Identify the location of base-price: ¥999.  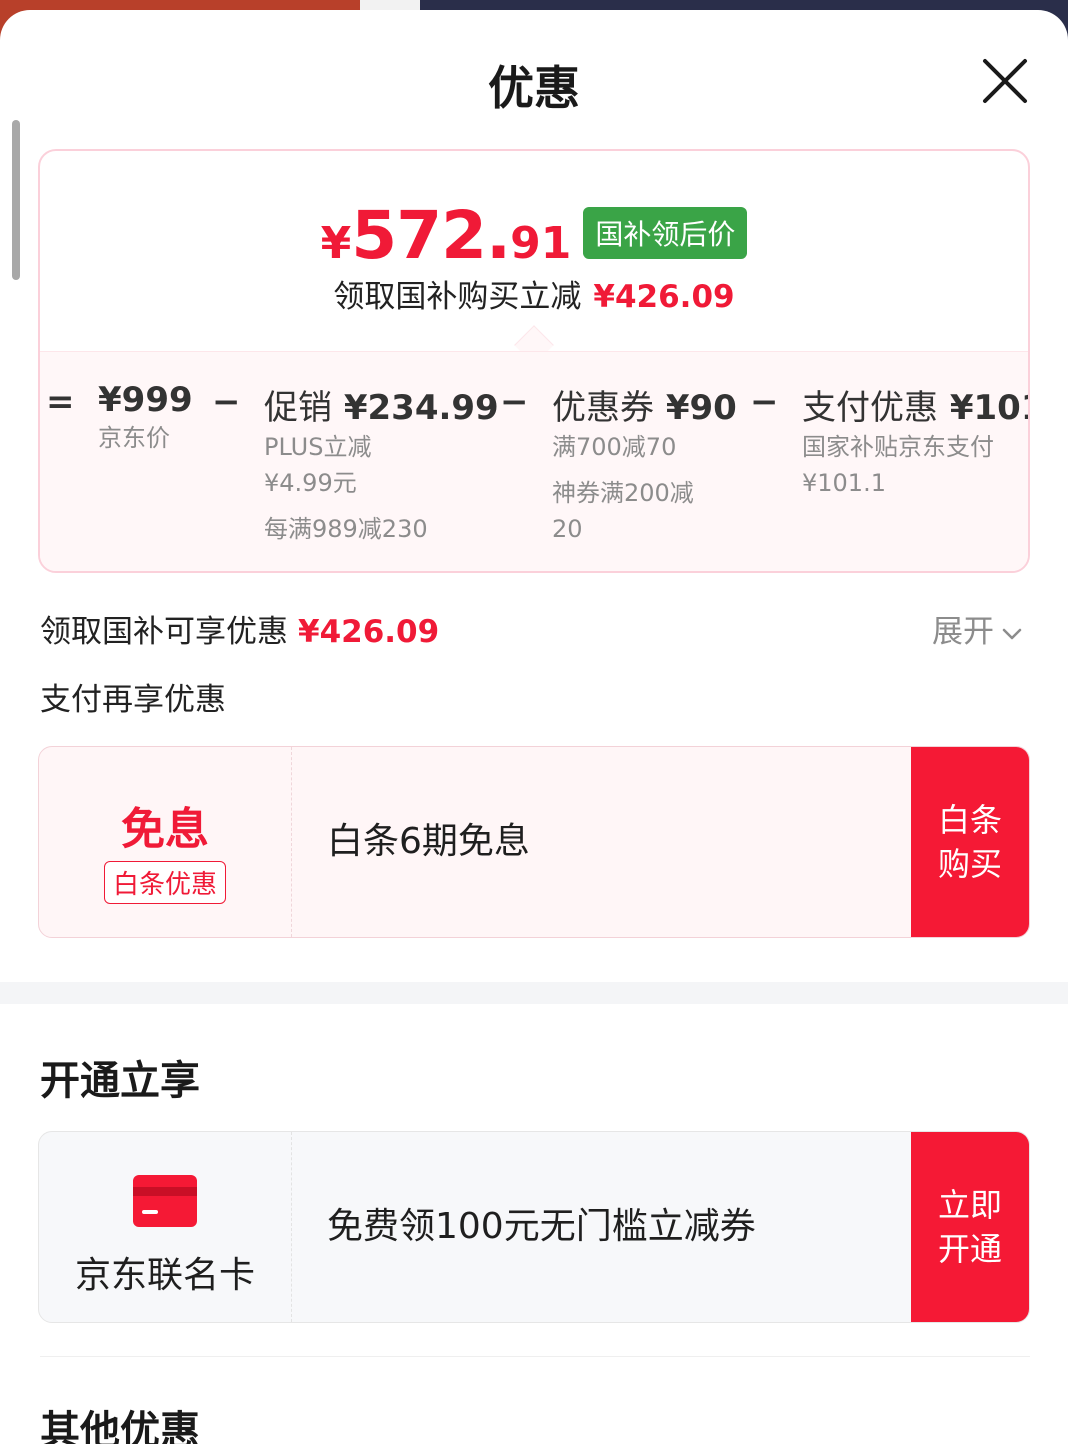
(145, 400).